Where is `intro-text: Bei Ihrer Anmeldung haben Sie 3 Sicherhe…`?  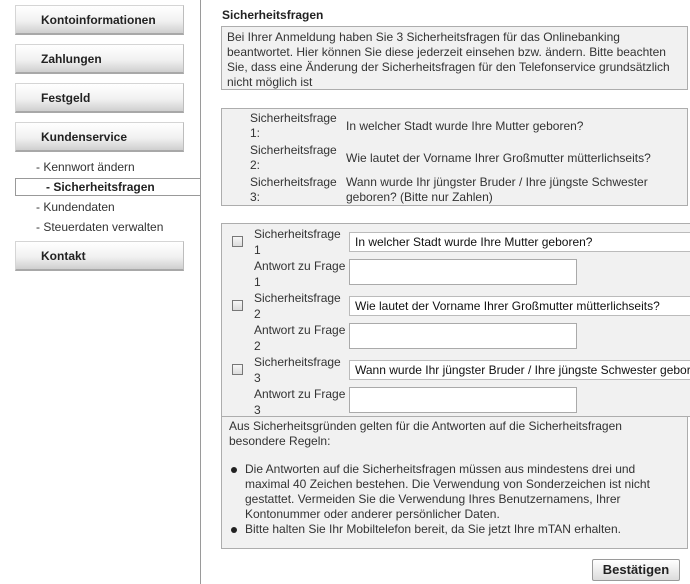 intro-text: Bei Ihrer Anmeldung haben Sie 3 Sicherhe… is located at coordinates (454, 58).